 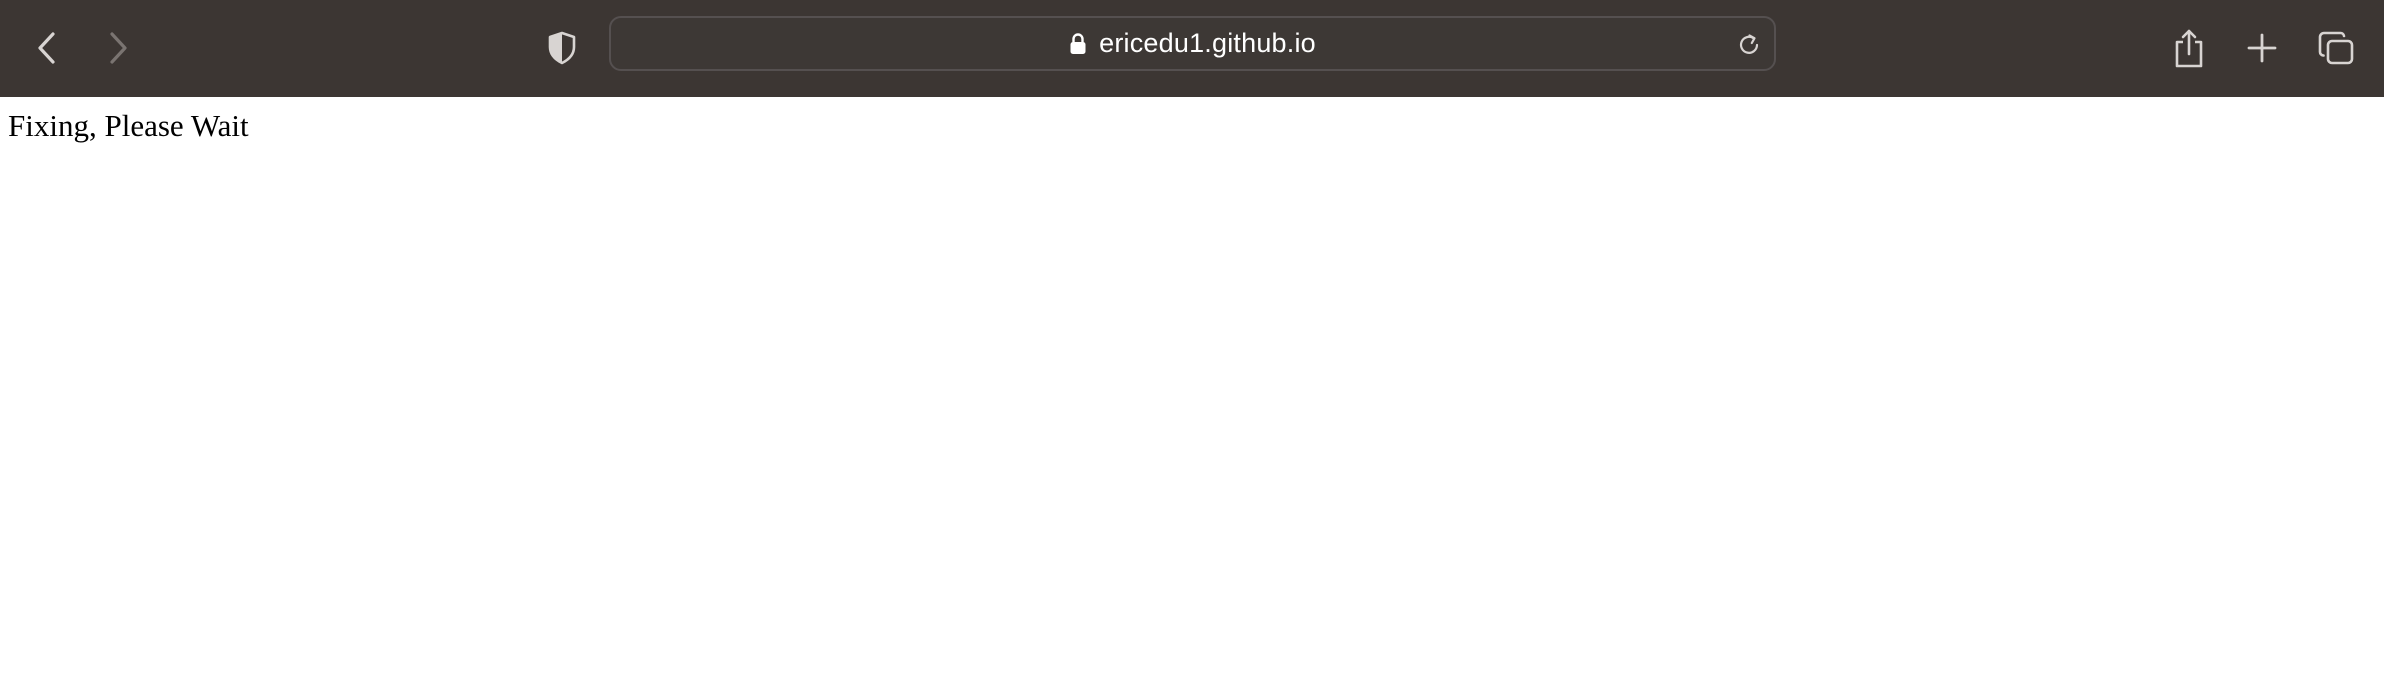 I want to click on shield-icon, so click(x=562, y=48).